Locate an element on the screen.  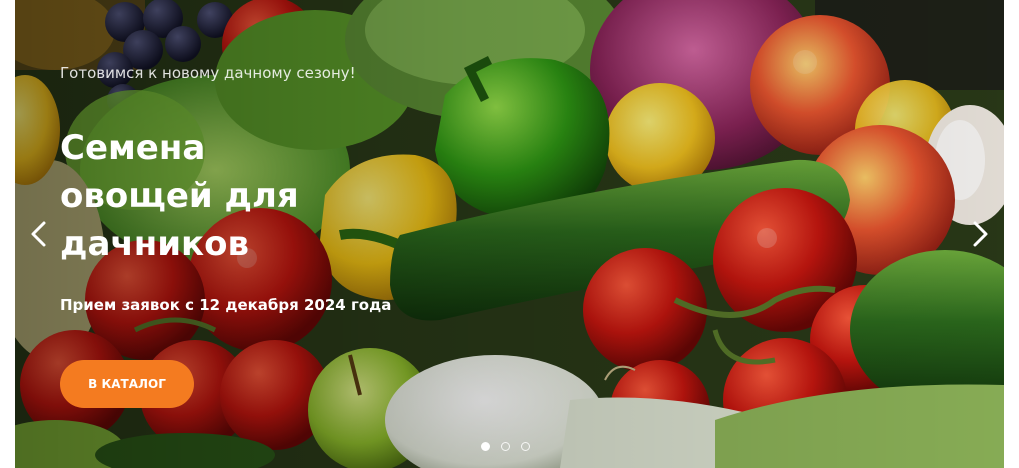
chevron-left-icon is located at coordinates (38, 234).